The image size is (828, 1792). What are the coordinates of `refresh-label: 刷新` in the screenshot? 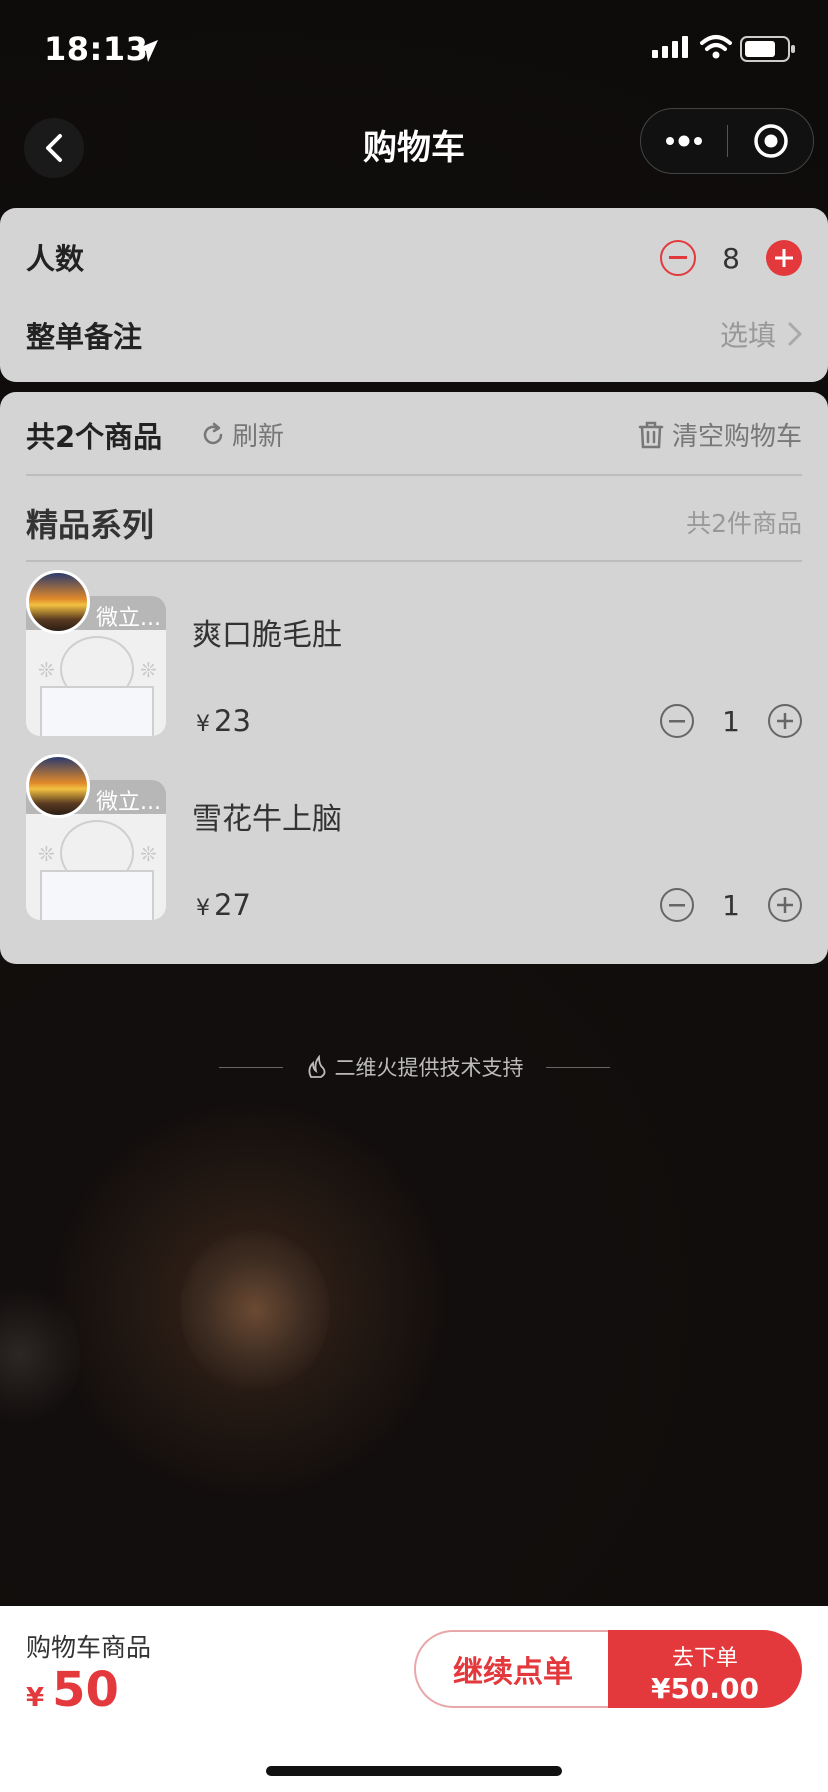 It's located at (258, 437).